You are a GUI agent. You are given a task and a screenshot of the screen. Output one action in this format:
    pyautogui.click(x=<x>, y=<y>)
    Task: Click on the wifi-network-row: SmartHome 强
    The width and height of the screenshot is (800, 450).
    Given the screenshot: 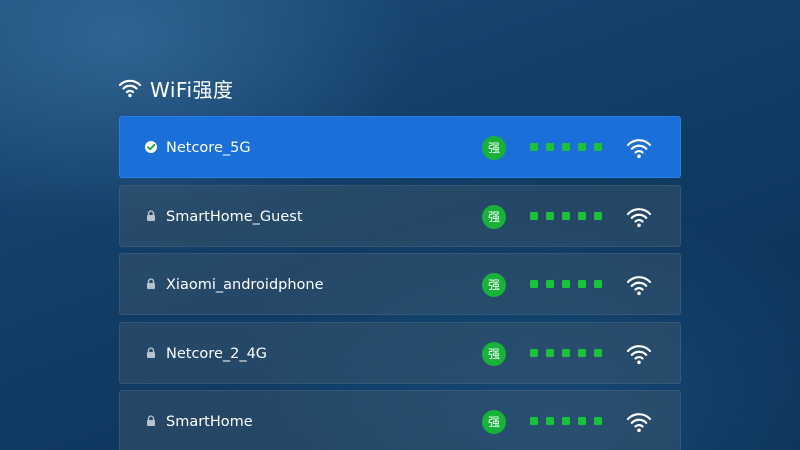 What is the action you would take?
    pyautogui.click(x=400, y=420)
    